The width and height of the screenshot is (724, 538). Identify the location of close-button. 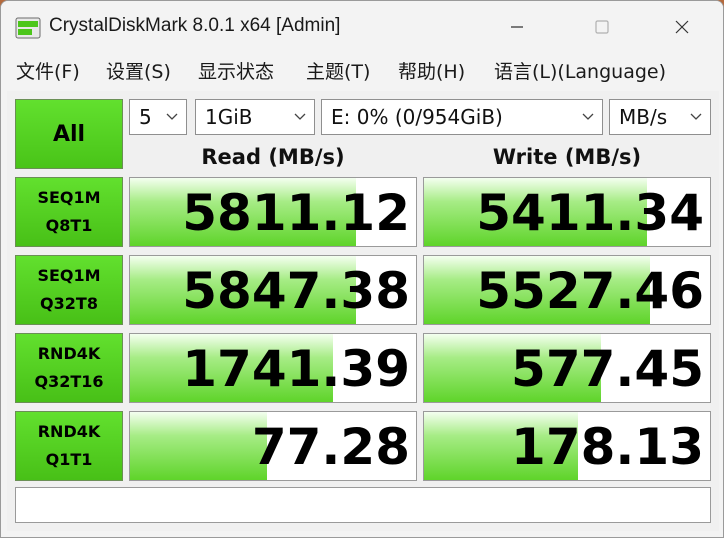
(682, 27).